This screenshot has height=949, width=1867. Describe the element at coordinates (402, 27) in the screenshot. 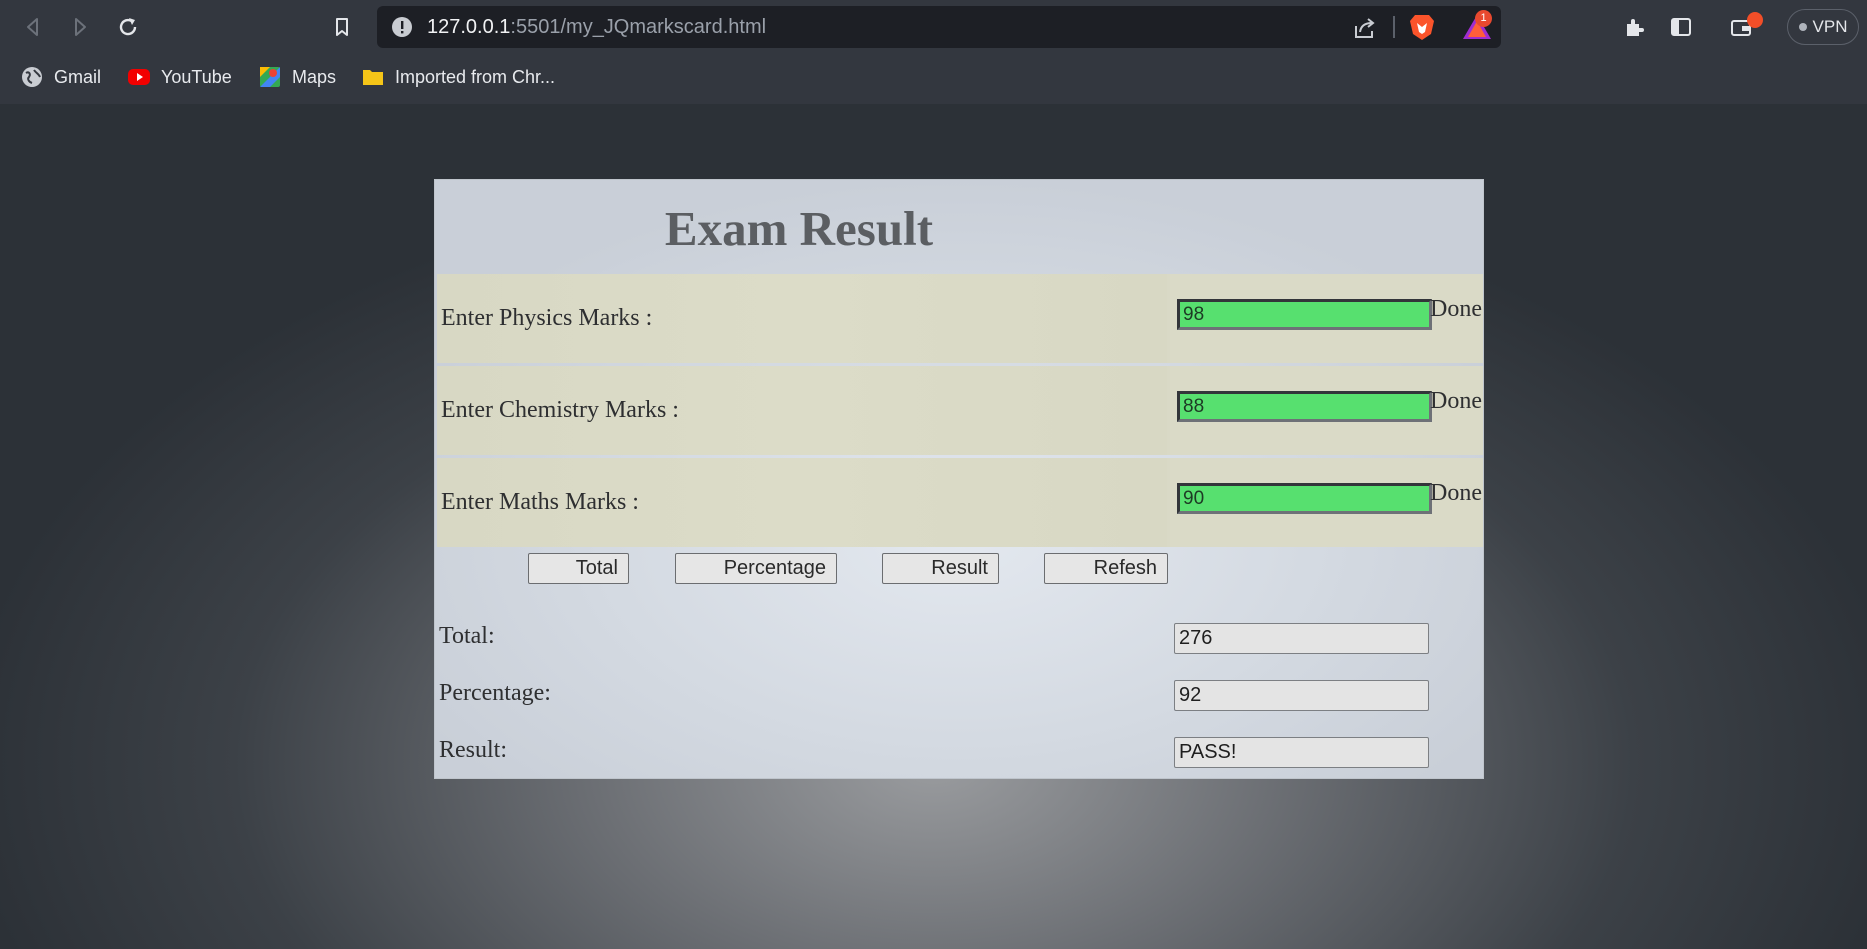

I see `site-info-icon` at that location.